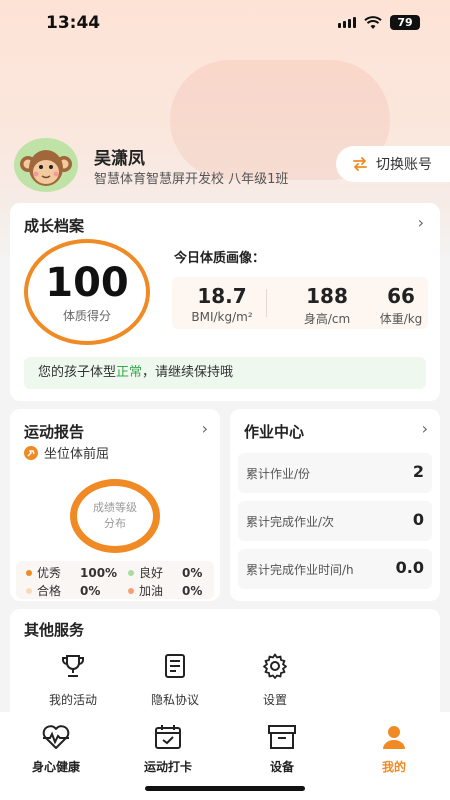 The image size is (450, 800). What do you see at coordinates (405, 22) in the screenshot?
I see `battery-icon: 79` at bounding box center [405, 22].